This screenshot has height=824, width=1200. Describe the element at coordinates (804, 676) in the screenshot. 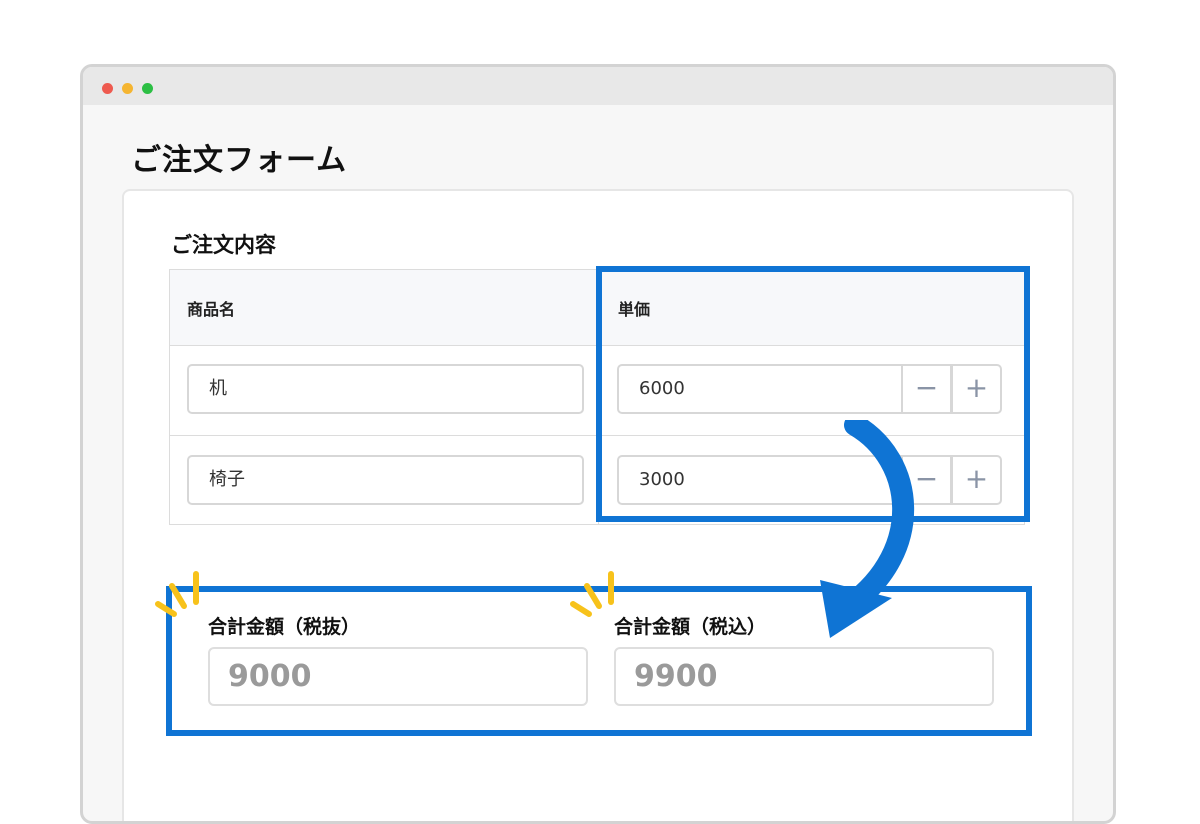

I see `total-incl-tax-field: 9900` at that location.